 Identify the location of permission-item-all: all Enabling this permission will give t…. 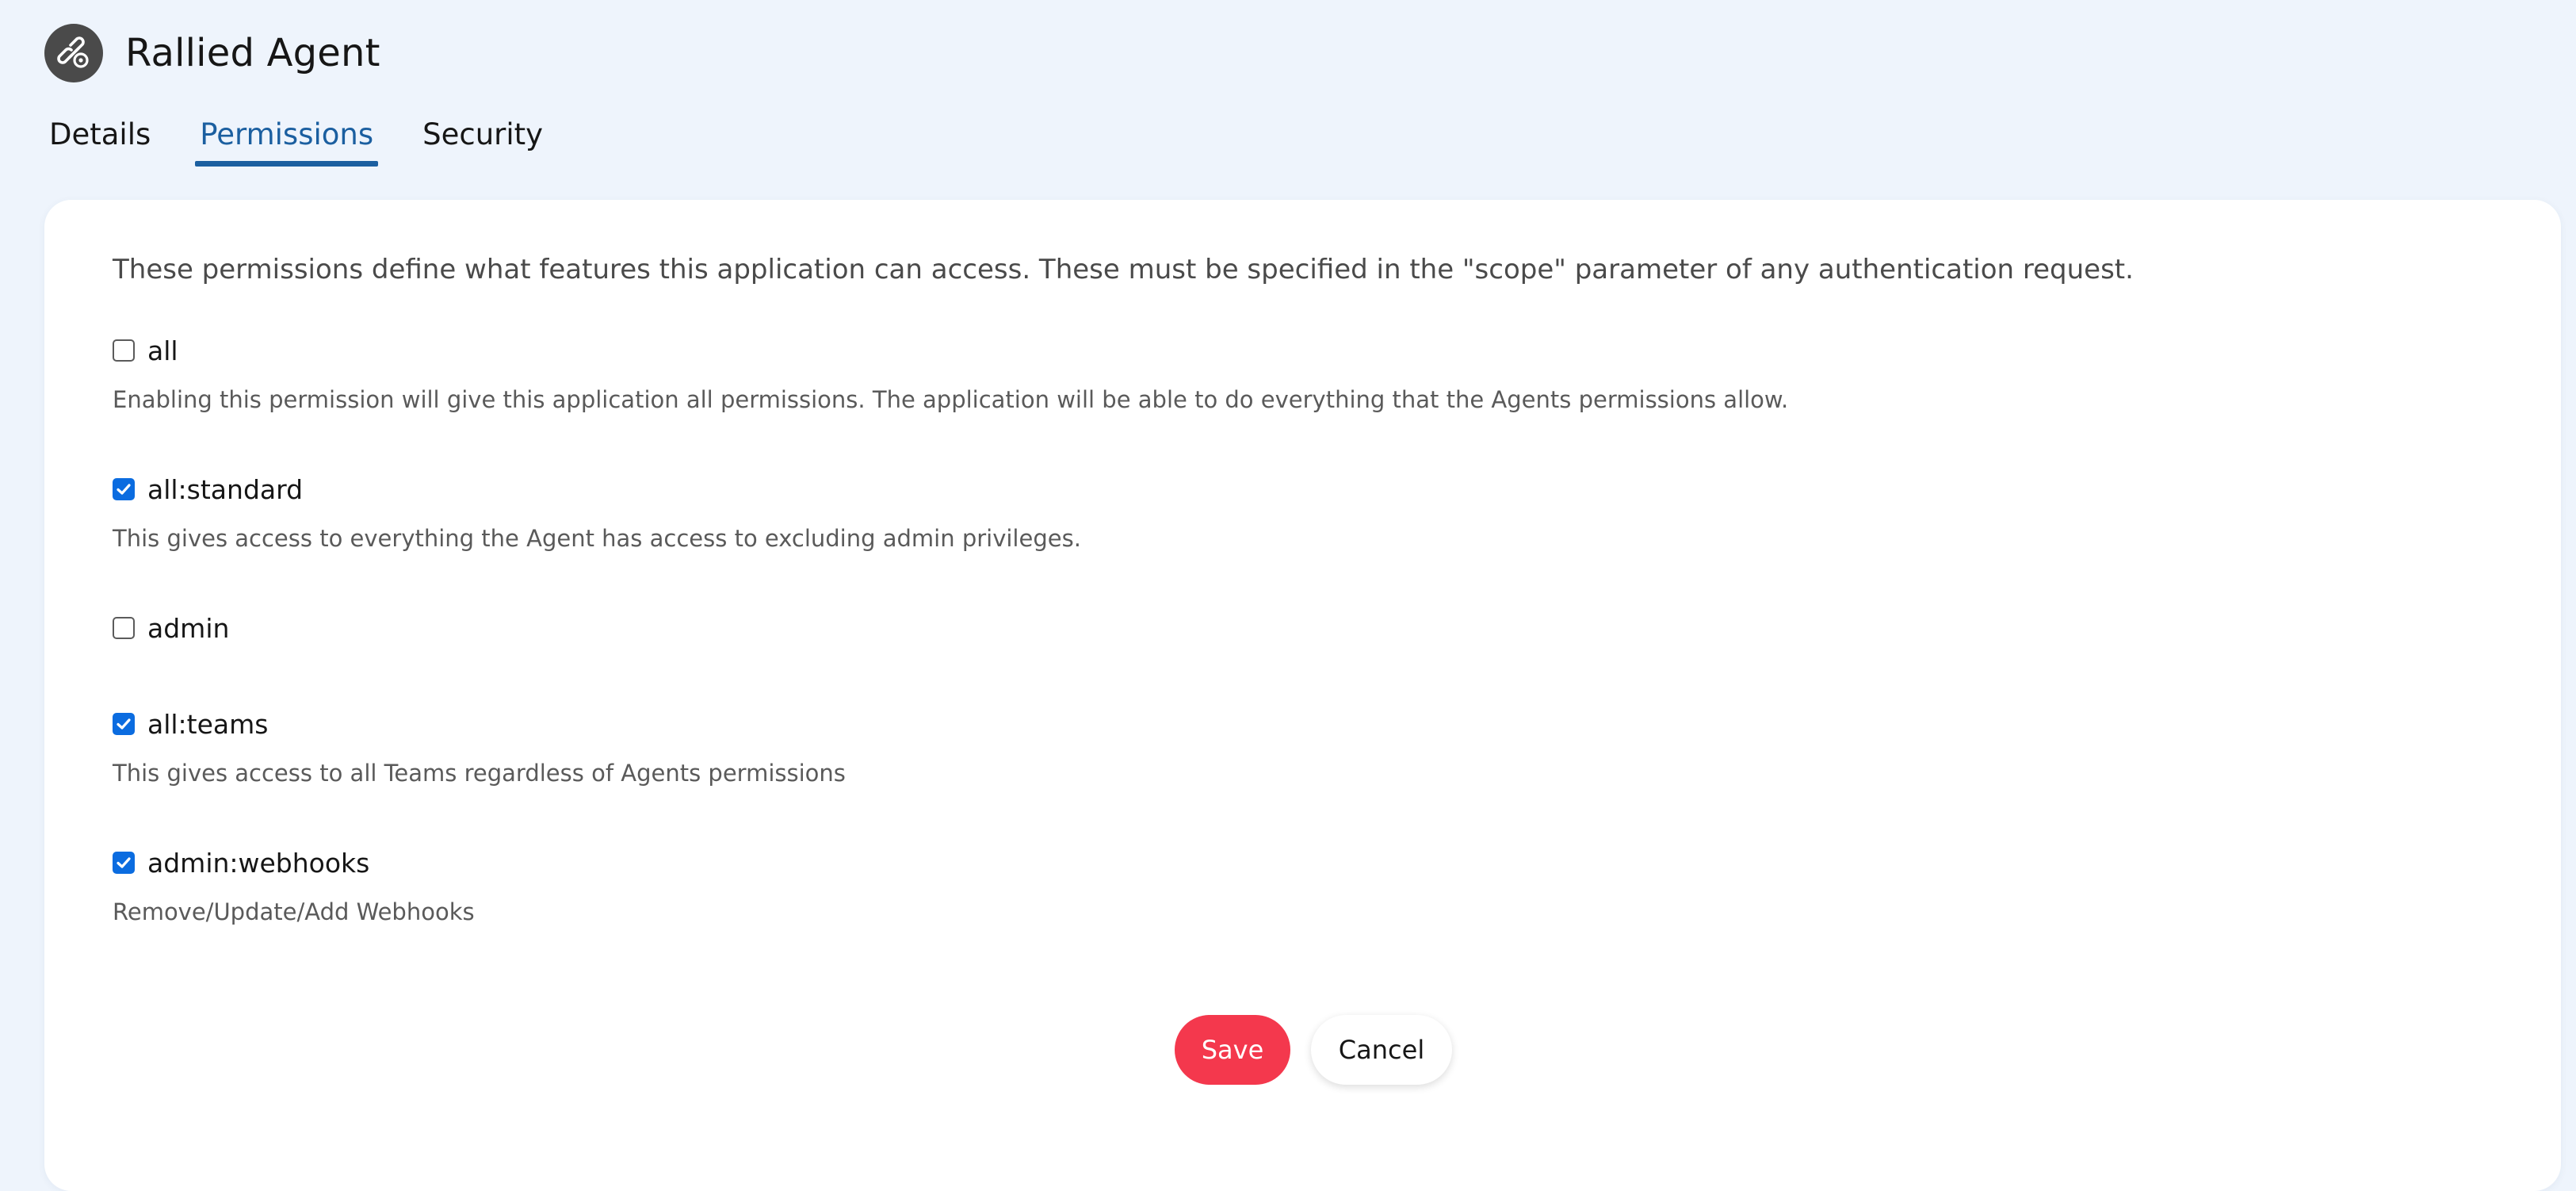
(951, 372).